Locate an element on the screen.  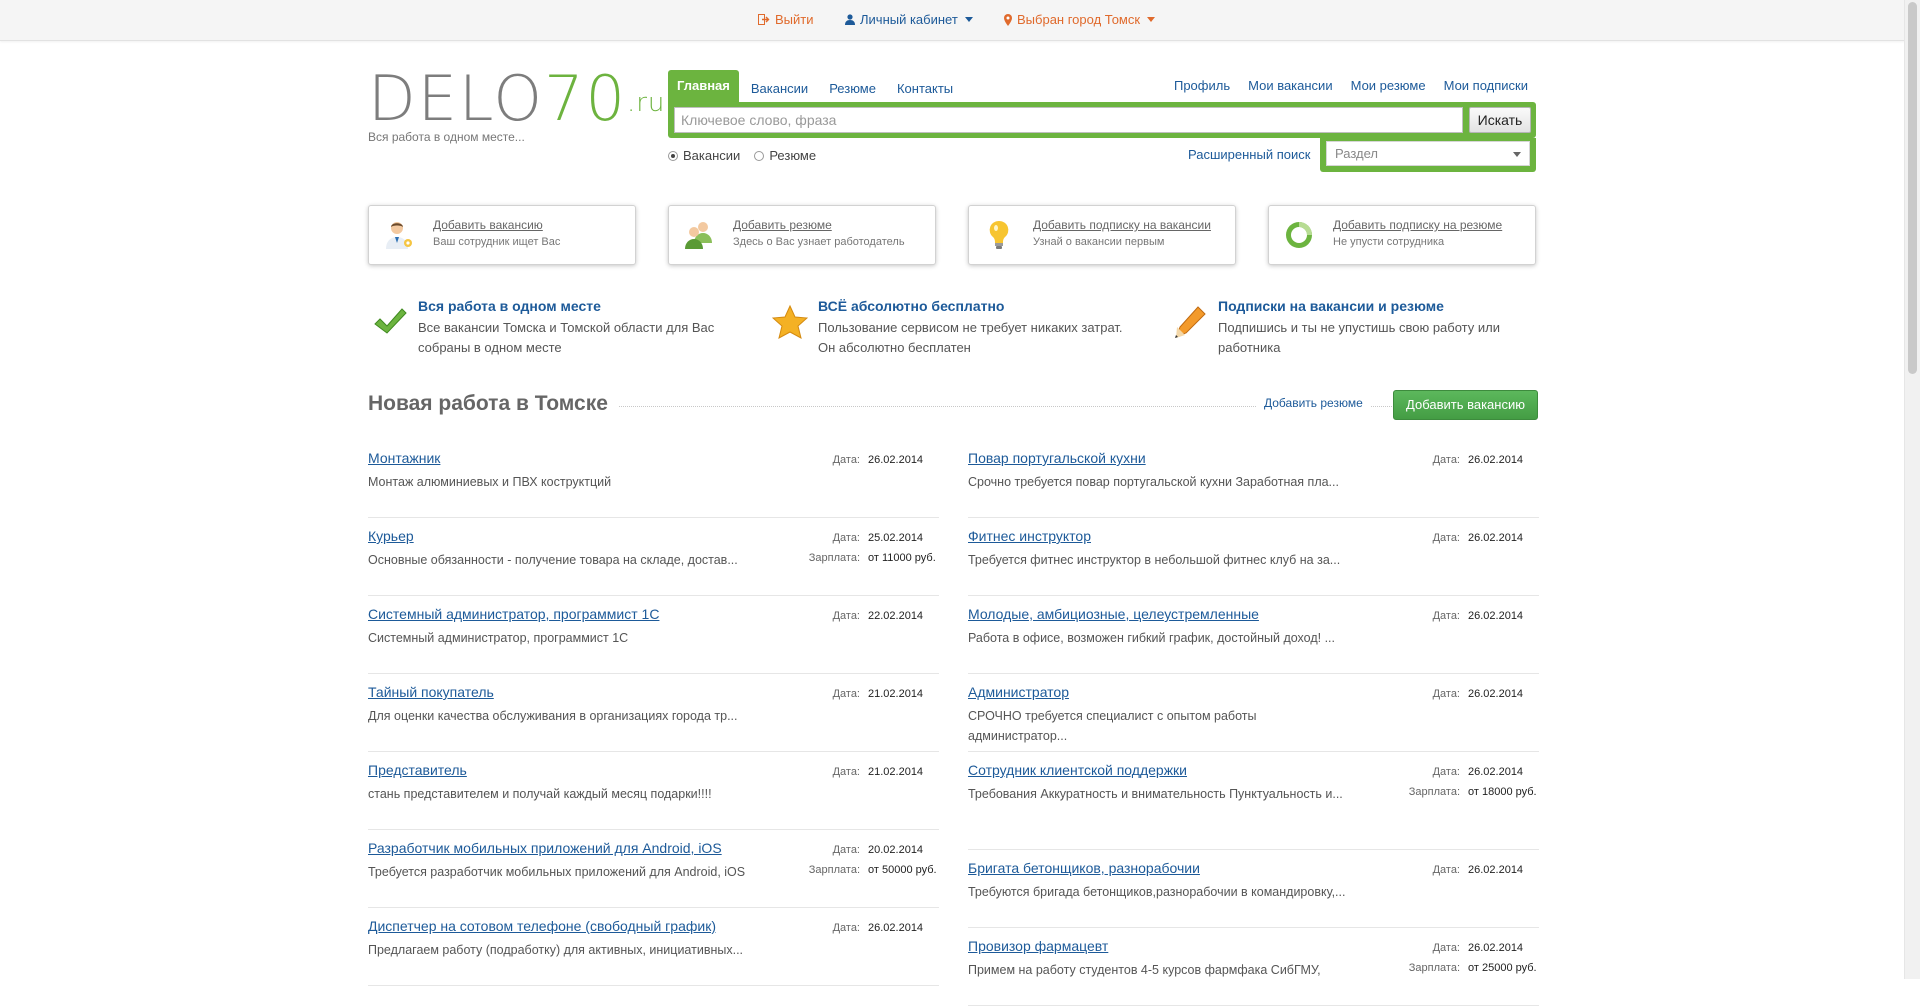
tab-resume: Резюме is located at coordinates (852, 91).